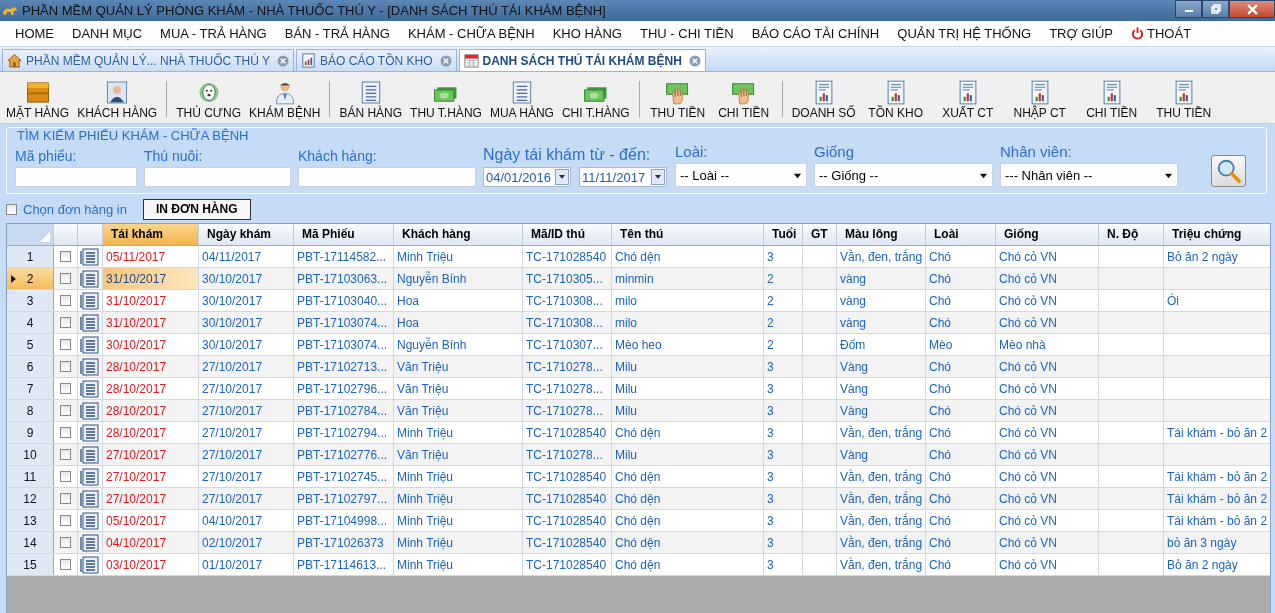 This screenshot has height=613, width=1275. I want to click on menu-item: BÁN - TRẢ HÀNG, so click(337, 33).